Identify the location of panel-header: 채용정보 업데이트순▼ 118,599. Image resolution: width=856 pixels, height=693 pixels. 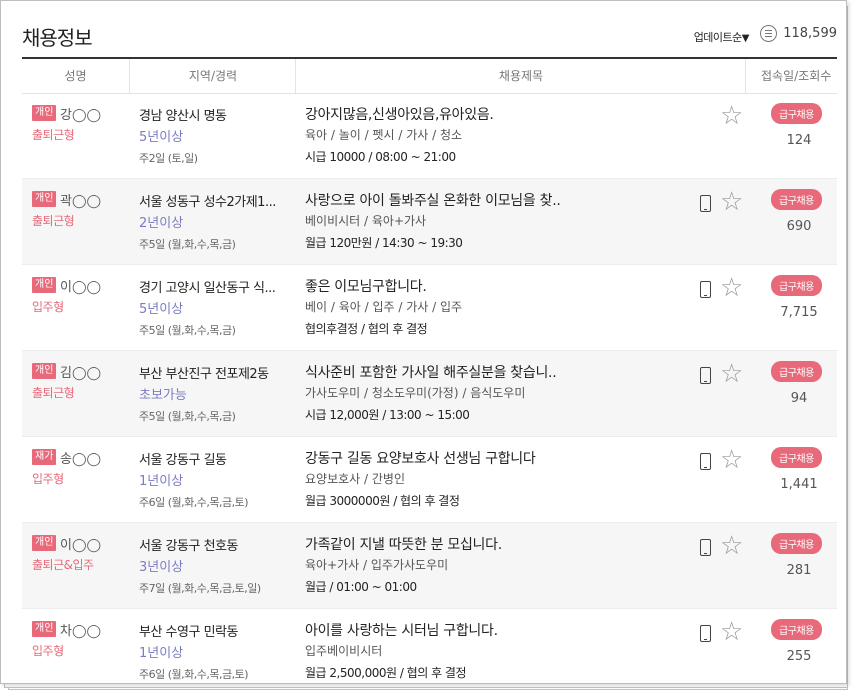
(429, 30).